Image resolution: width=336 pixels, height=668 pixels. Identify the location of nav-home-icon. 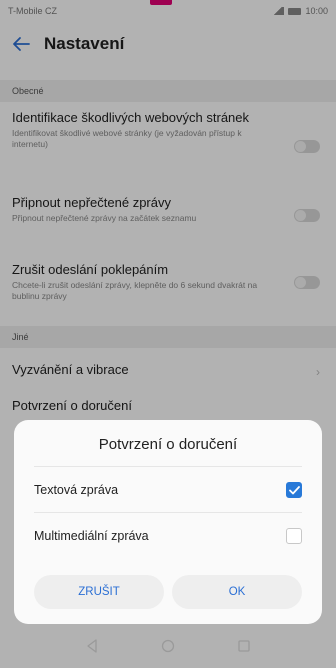
(168, 646).